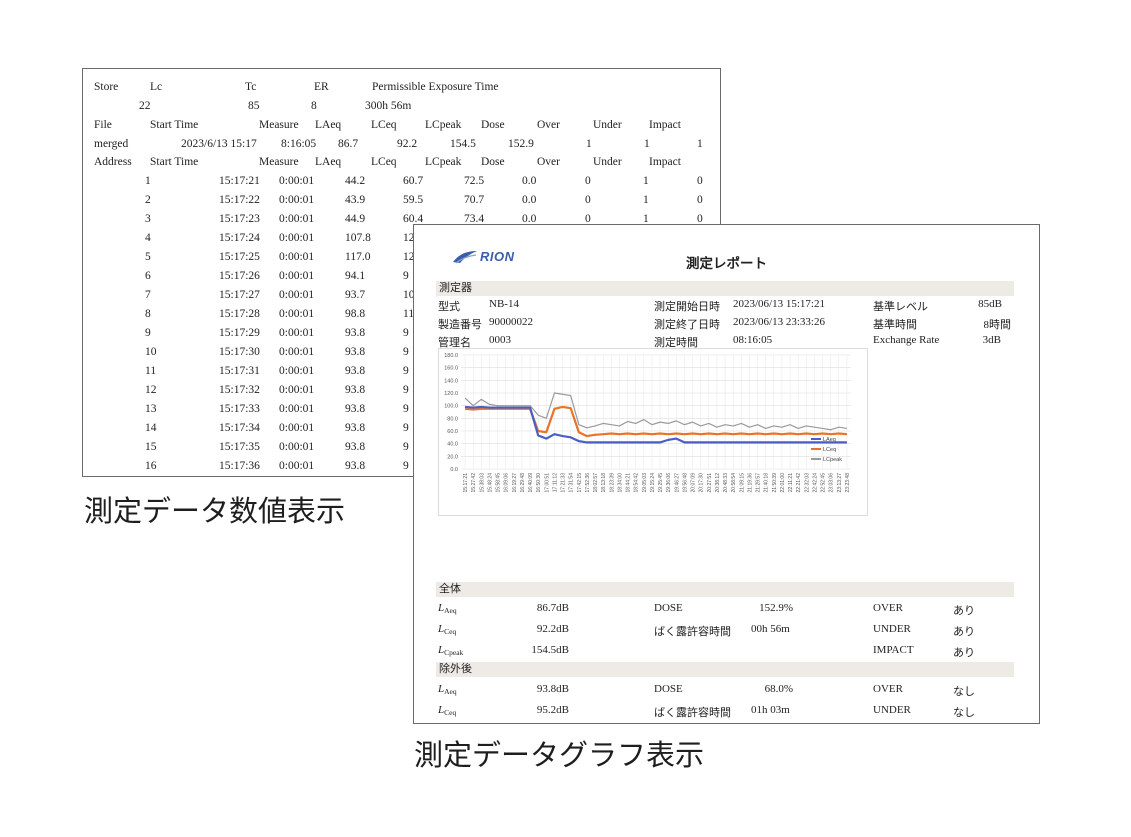  I want to click on serial-value: 90000022, so click(511, 322).